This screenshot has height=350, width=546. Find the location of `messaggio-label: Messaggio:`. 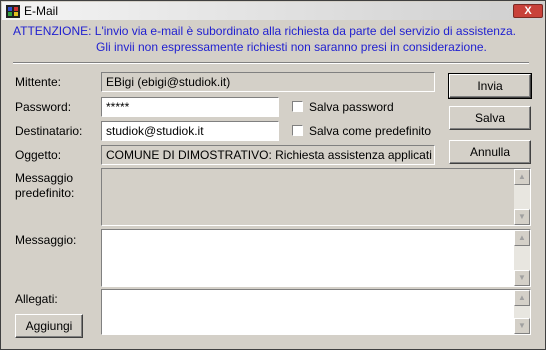

messaggio-label: Messaggio: is located at coordinates (46, 240).